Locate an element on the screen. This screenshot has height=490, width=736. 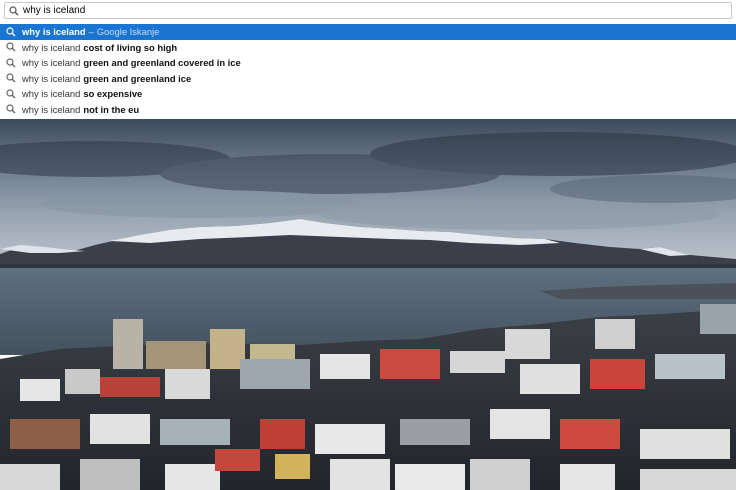
suggestion-row: why is iceland green and greenland ice is located at coordinates (368, 79).